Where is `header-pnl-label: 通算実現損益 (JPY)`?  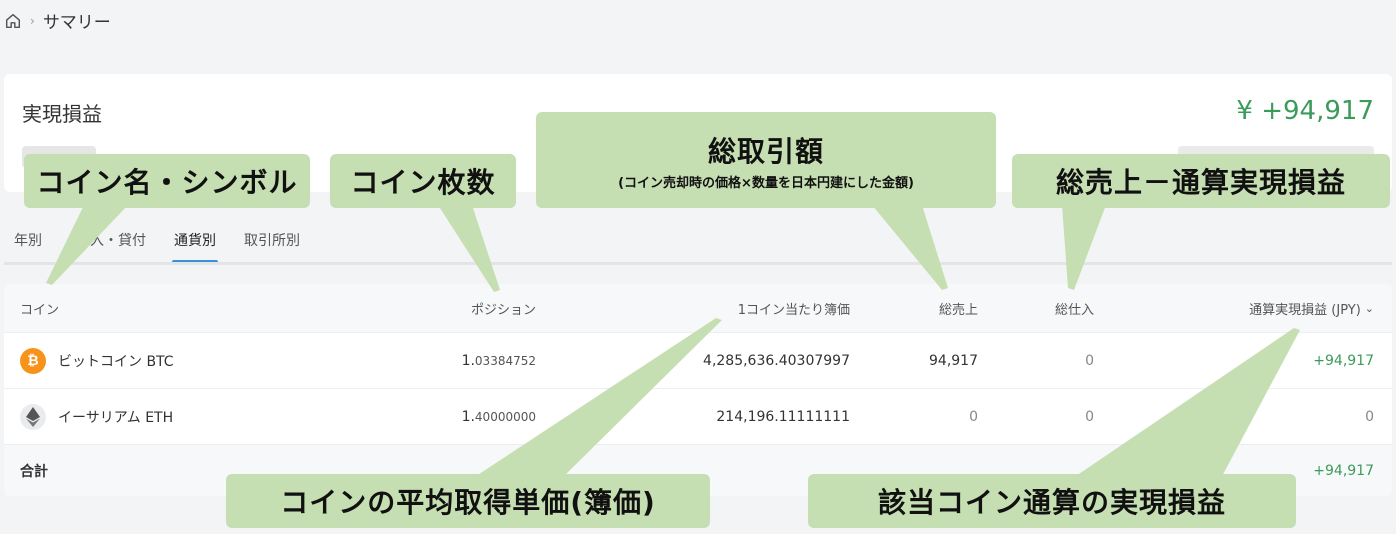 header-pnl-label: 通算実現損益 (JPY) is located at coordinates (1305, 310).